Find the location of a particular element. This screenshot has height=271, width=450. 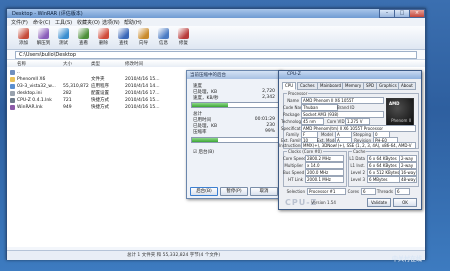

address-path: C:\Users\bulio\Desktop is located at coordinates (48, 55).